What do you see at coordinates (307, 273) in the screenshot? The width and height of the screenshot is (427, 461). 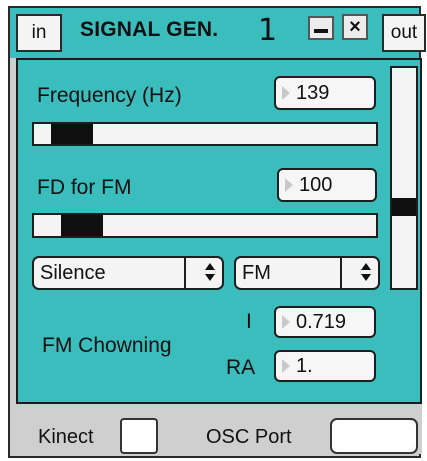 I see `mode-menu: FM` at bounding box center [307, 273].